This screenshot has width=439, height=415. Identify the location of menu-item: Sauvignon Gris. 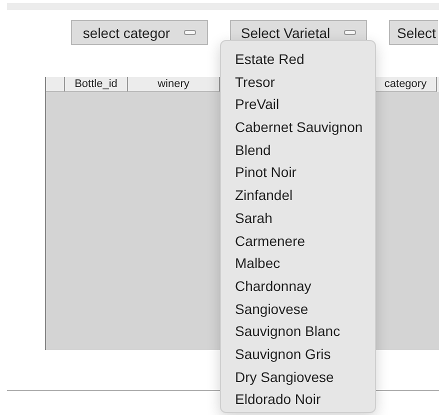
(298, 354).